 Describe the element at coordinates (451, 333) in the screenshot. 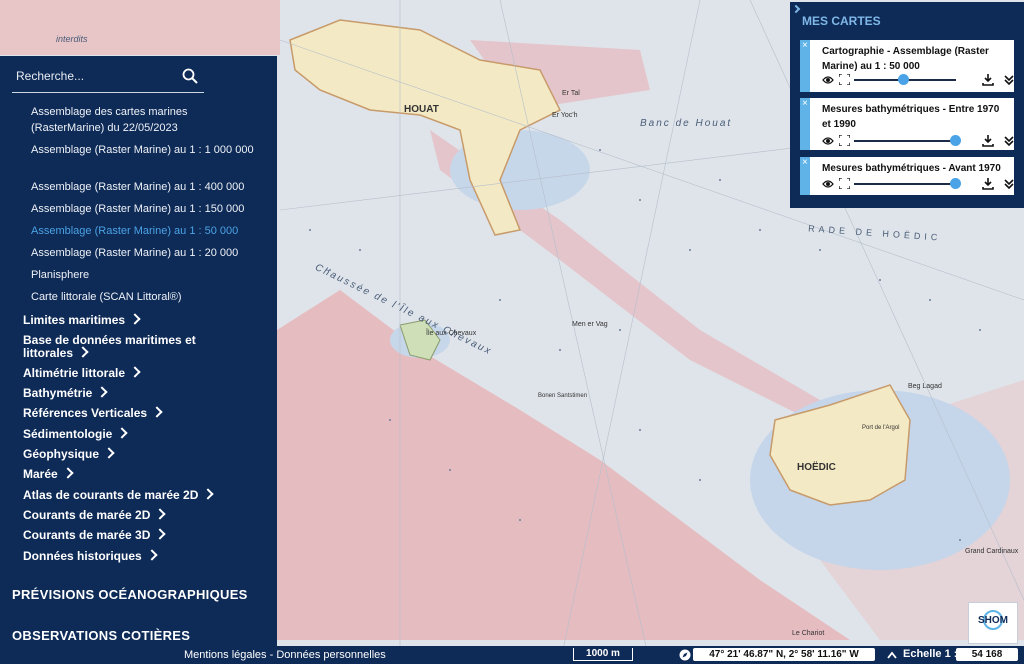

I see `map-label-ile-chevaux: Île aux Chevaux` at that location.